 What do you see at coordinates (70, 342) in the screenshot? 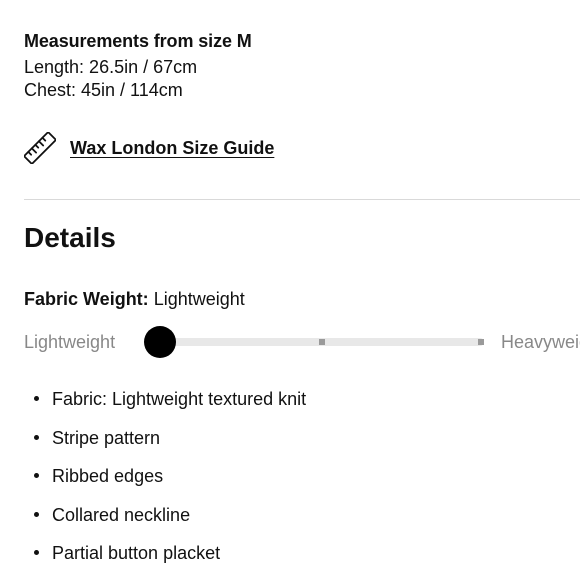
I see `slider-min-label: Lightweight` at bounding box center [70, 342].